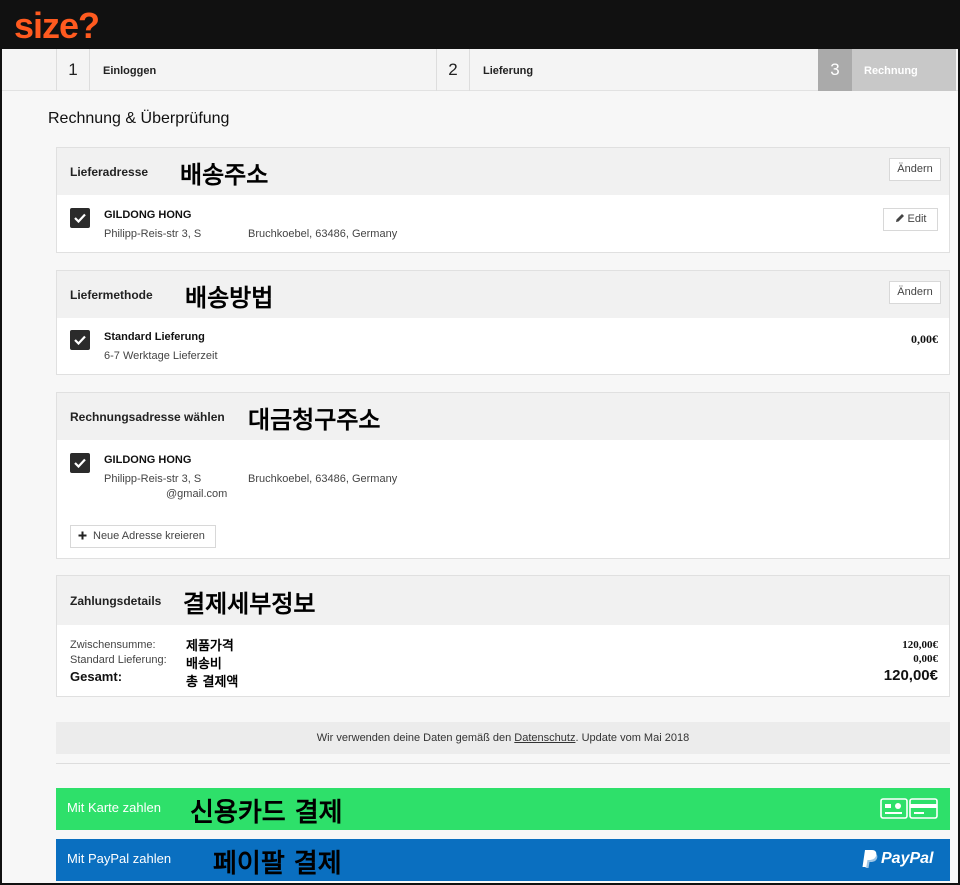 The height and width of the screenshot is (885, 960). I want to click on edit-address-button: Edit, so click(910, 219).